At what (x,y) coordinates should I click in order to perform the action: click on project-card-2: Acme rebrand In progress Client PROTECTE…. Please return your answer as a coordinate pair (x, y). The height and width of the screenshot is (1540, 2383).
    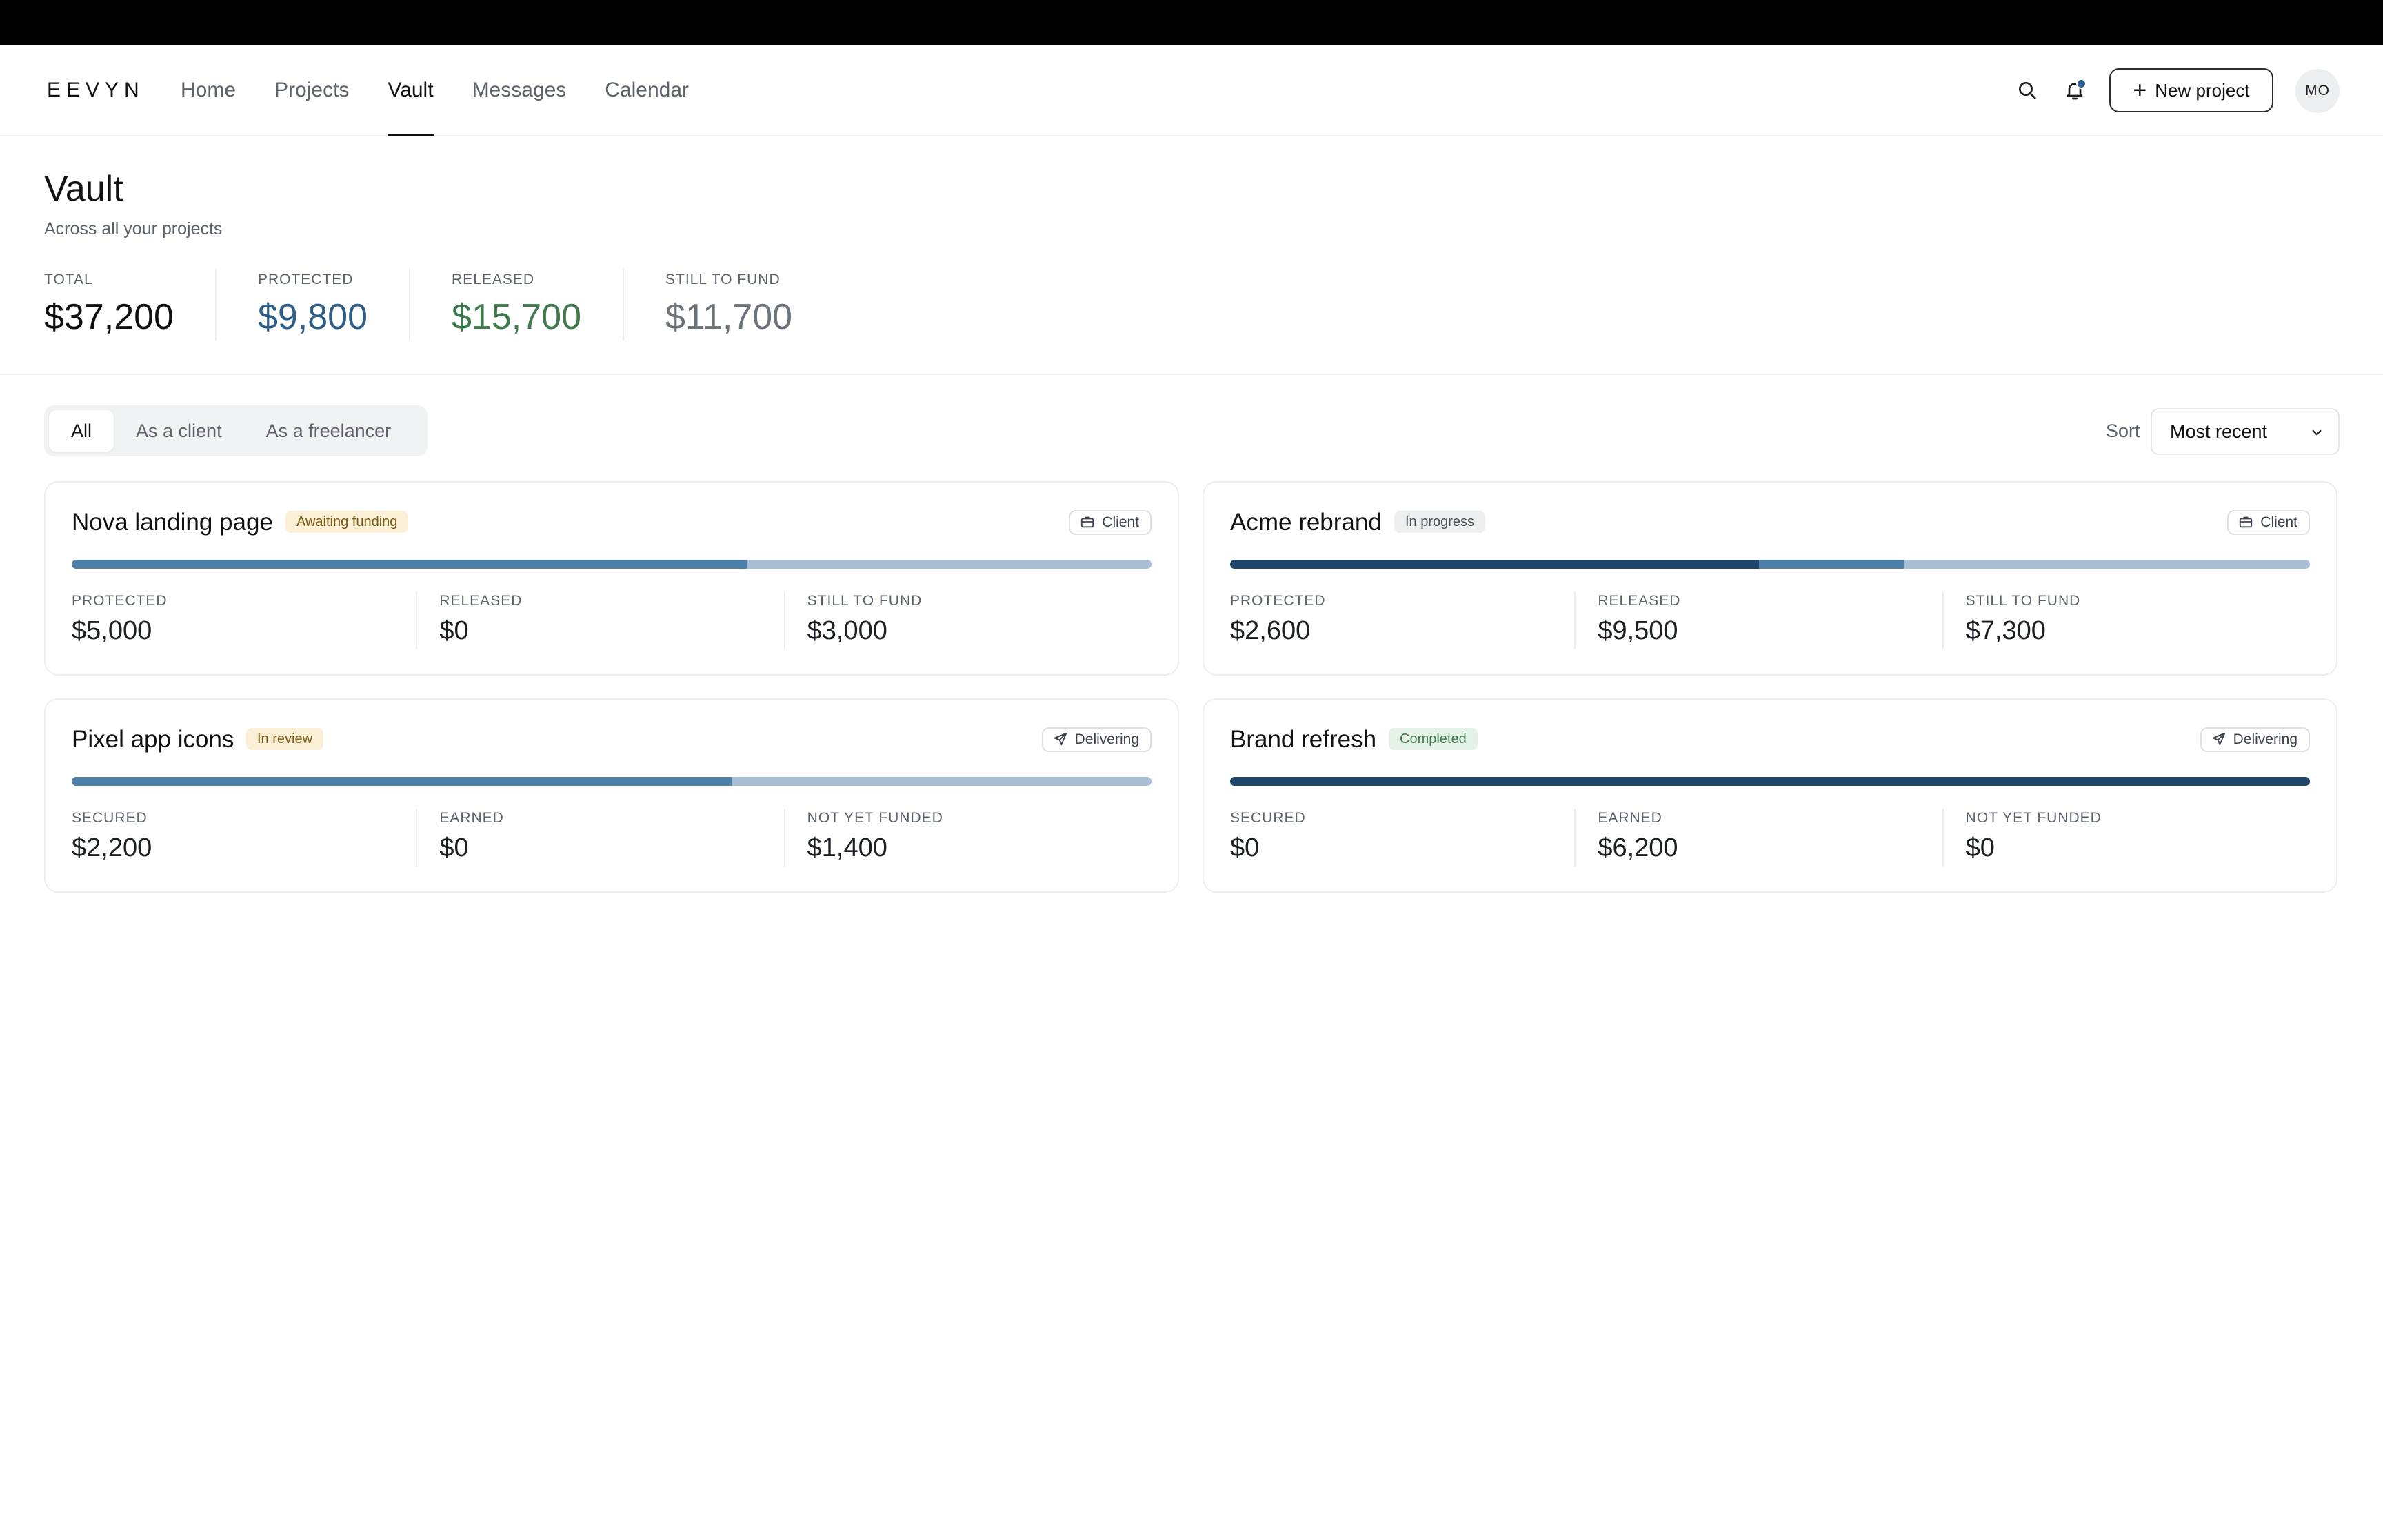
    Looking at the image, I should click on (1770, 579).